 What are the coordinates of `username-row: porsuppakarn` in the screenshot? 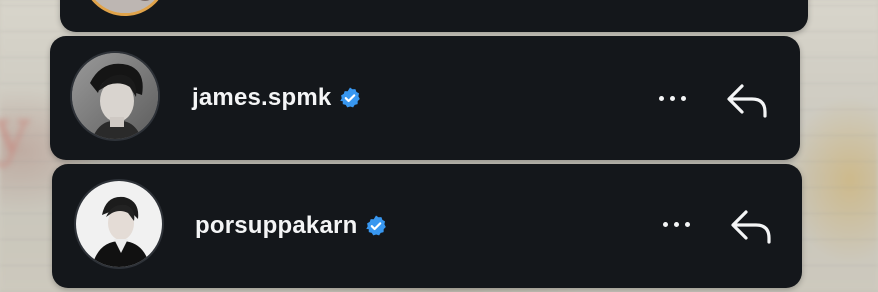 It's located at (291, 226).